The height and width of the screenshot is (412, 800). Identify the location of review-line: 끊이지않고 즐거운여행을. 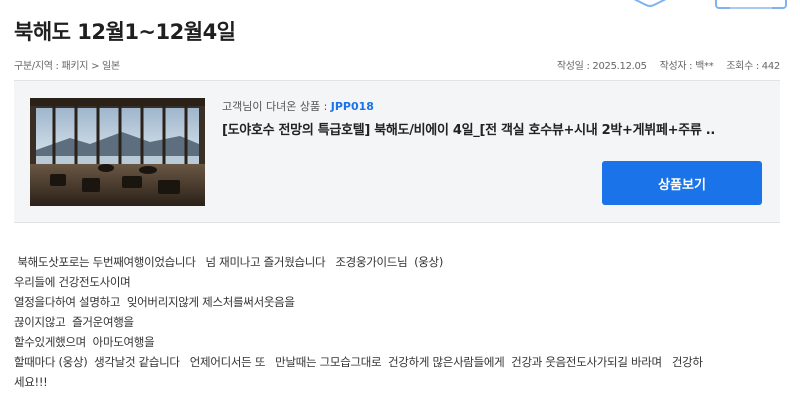
(74, 322).